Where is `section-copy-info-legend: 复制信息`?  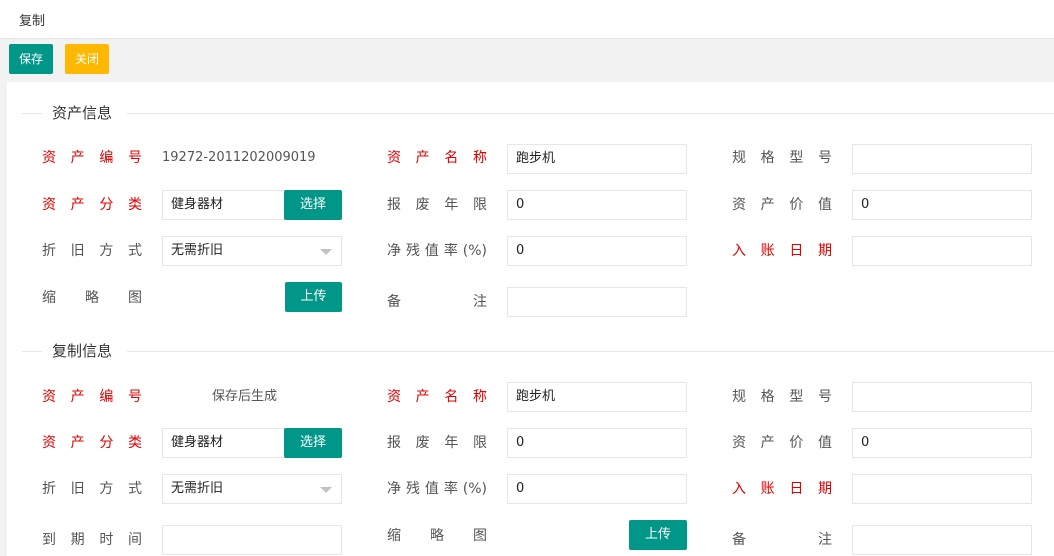
section-copy-info-legend: 复制信息 is located at coordinates (530, 351).